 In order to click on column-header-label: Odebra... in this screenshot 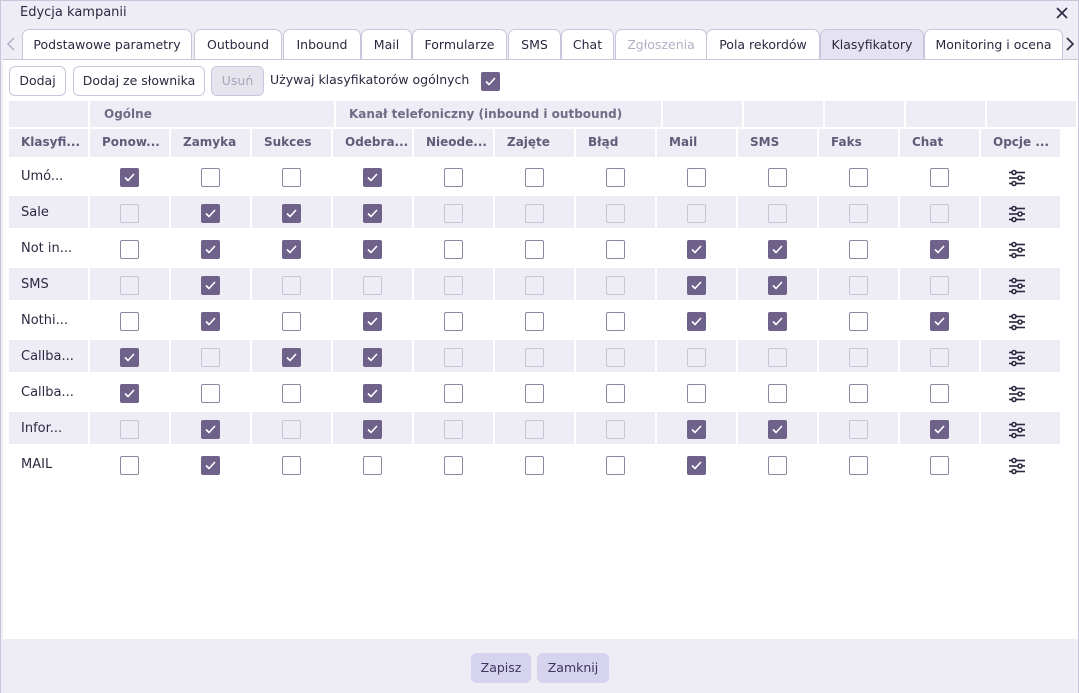, I will do `click(377, 142)`.